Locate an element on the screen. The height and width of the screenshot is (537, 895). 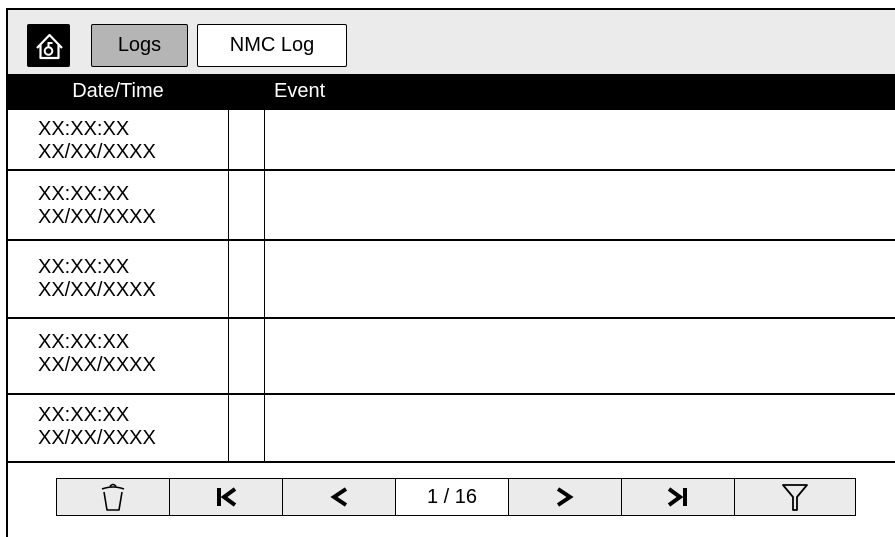
last-page-button is located at coordinates (678, 497).